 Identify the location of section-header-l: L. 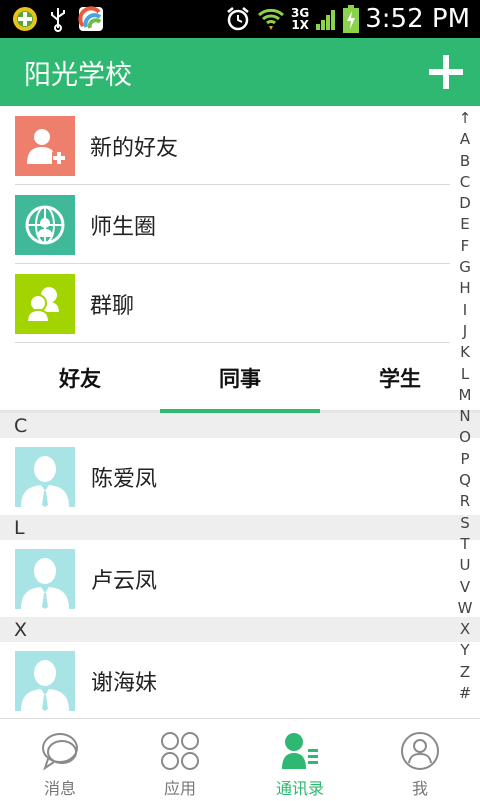
(240, 527).